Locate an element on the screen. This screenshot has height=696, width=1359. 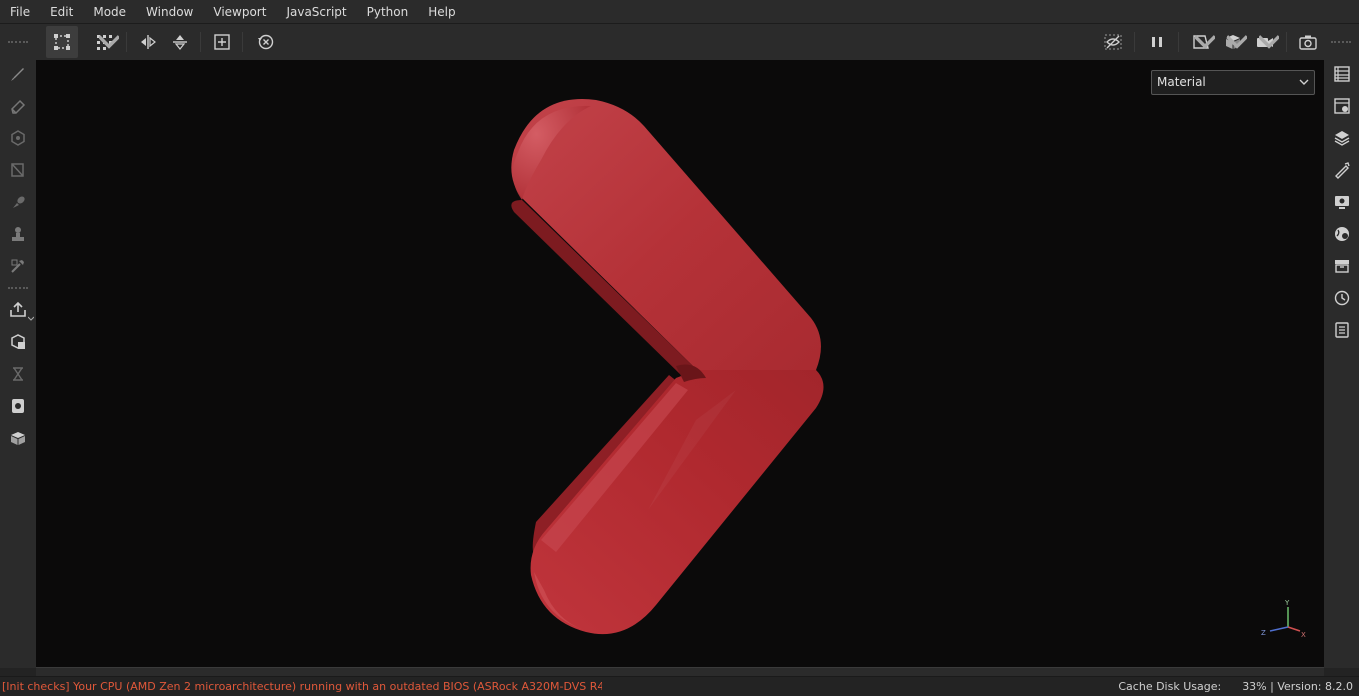
shading-mode-label: Material is located at coordinates (1181, 82).